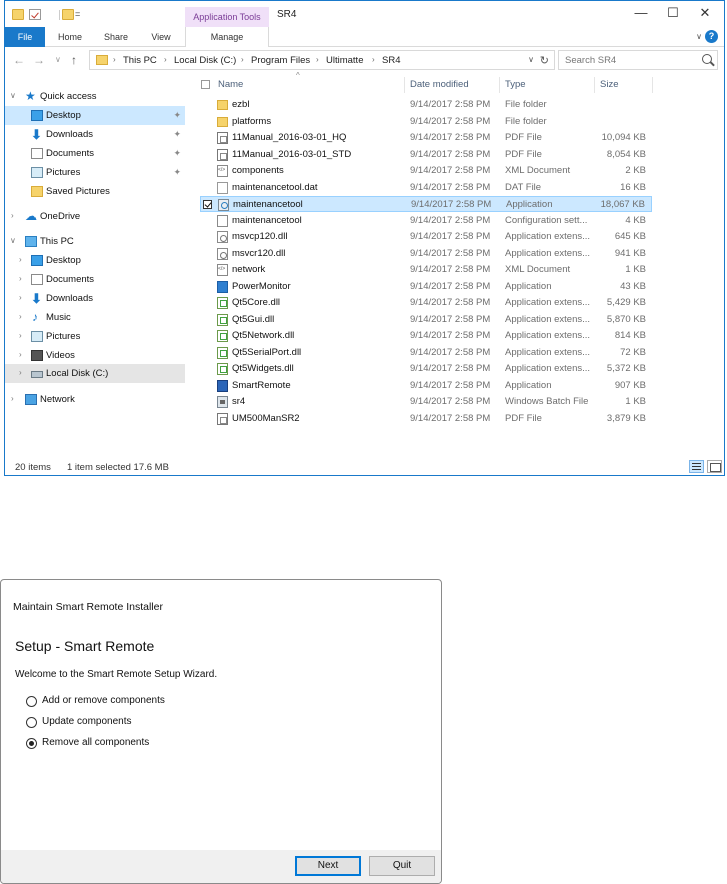 This screenshot has height=884, width=727. I want to click on maximize-button: ☐, so click(673, 13).